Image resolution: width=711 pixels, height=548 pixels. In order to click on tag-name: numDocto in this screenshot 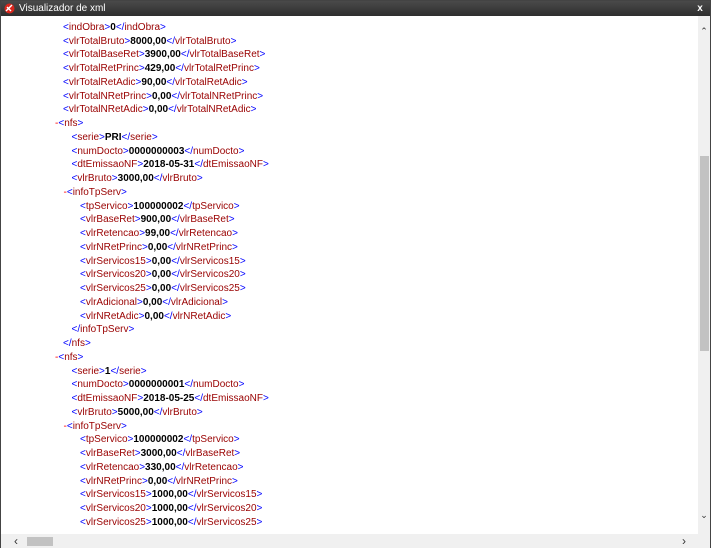, I will do `click(100, 151)`.